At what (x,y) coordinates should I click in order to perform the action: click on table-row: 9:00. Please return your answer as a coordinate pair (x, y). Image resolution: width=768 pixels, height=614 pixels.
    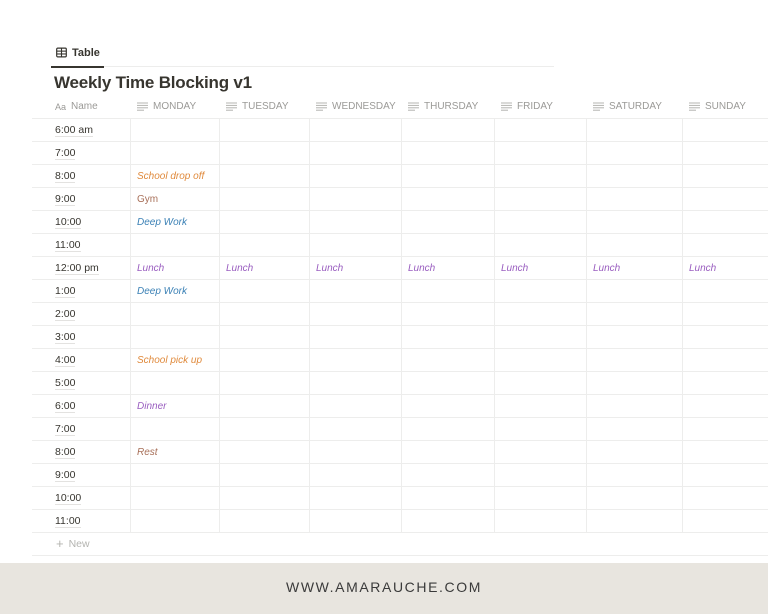
    Looking at the image, I should click on (400, 475).